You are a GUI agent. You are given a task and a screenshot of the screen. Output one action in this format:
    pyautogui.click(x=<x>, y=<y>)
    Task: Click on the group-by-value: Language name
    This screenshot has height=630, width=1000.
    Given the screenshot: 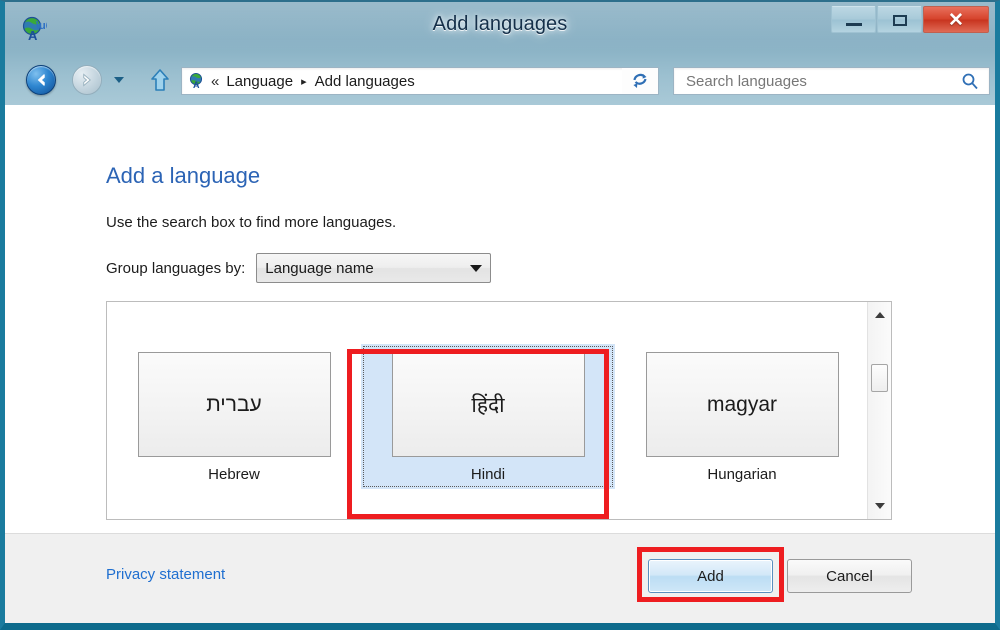 What is the action you would take?
    pyautogui.click(x=319, y=268)
    